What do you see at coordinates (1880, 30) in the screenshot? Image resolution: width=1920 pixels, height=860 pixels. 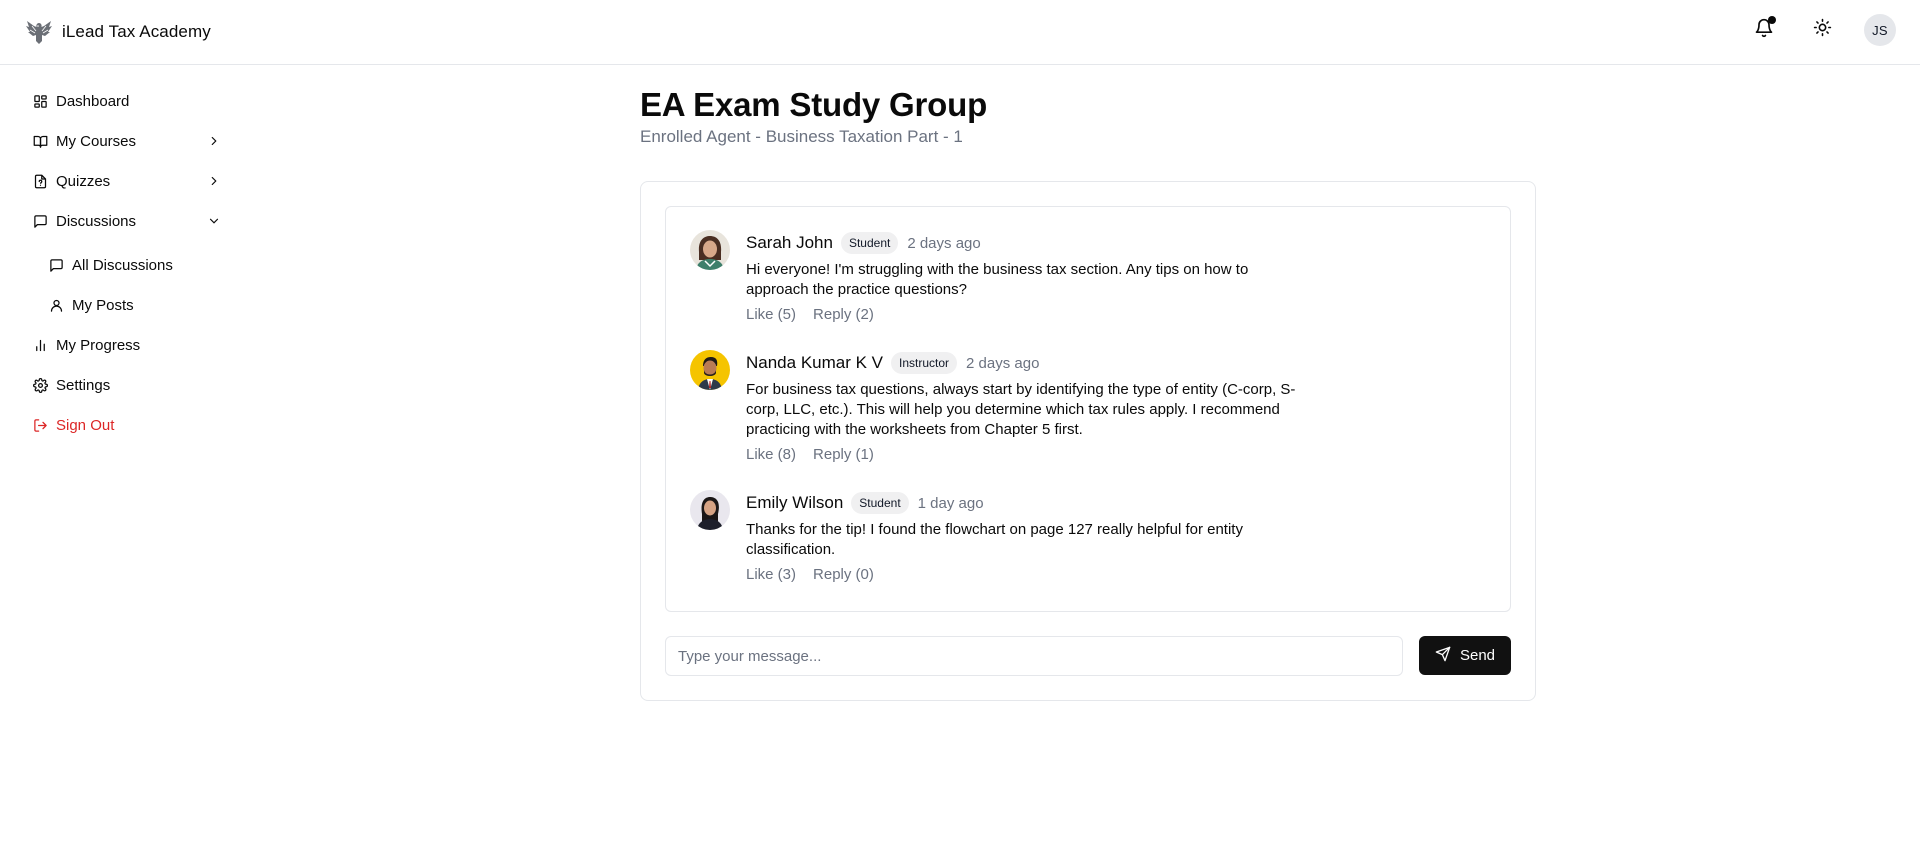 I see `user-avatar-button: JS` at bounding box center [1880, 30].